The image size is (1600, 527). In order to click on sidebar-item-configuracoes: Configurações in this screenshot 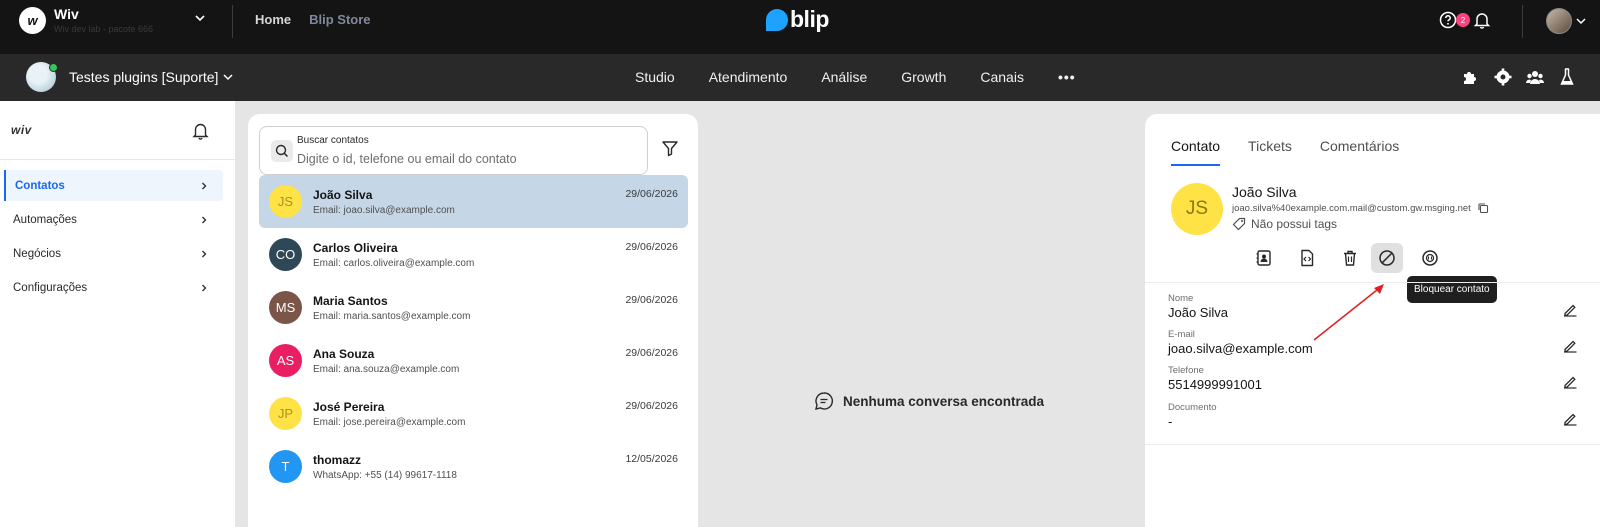, I will do `click(113, 287)`.